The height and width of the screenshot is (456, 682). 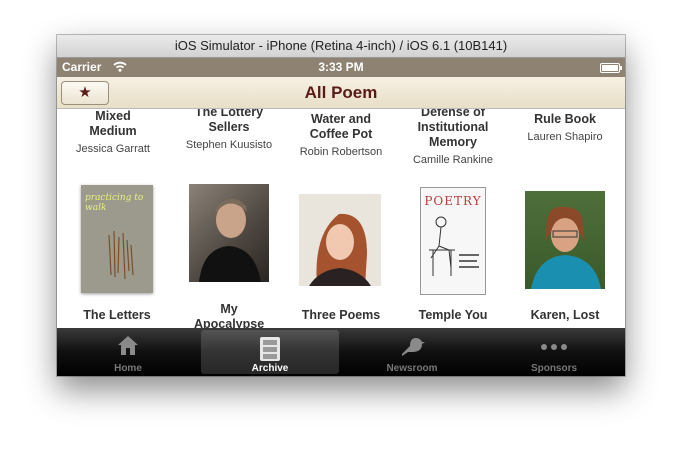 I want to click on poem-author: Lauren Shapiro, so click(x=565, y=137).